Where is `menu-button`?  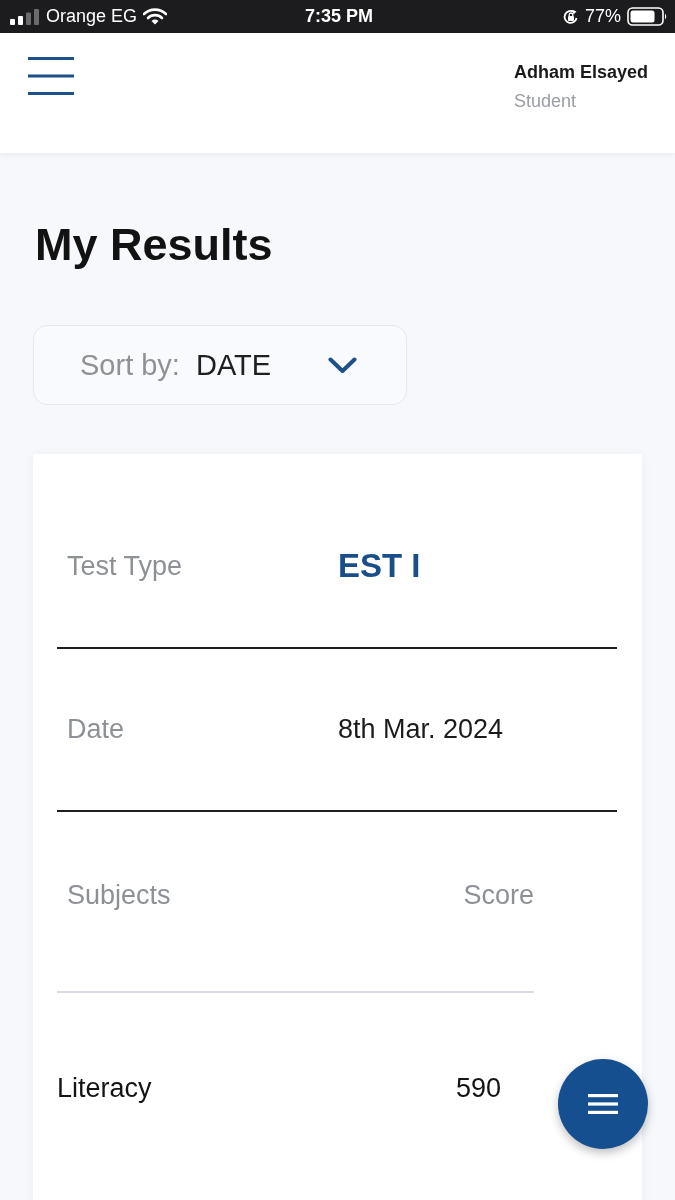
menu-button is located at coordinates (51, 76).